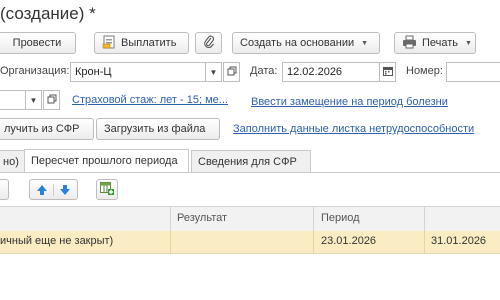 Image resolution: width=500 pixels, height=300 pixels. Describe the element at coordinates (473, 72) in the screenshot. I see `number-field` at that location.